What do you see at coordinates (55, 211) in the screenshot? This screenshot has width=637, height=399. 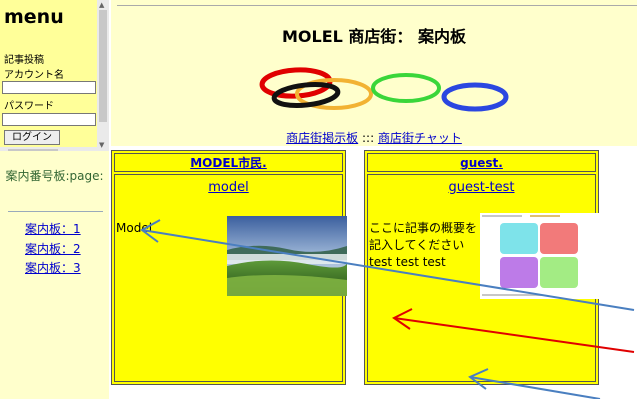 I see `divider` at bounding box center [55, 211].